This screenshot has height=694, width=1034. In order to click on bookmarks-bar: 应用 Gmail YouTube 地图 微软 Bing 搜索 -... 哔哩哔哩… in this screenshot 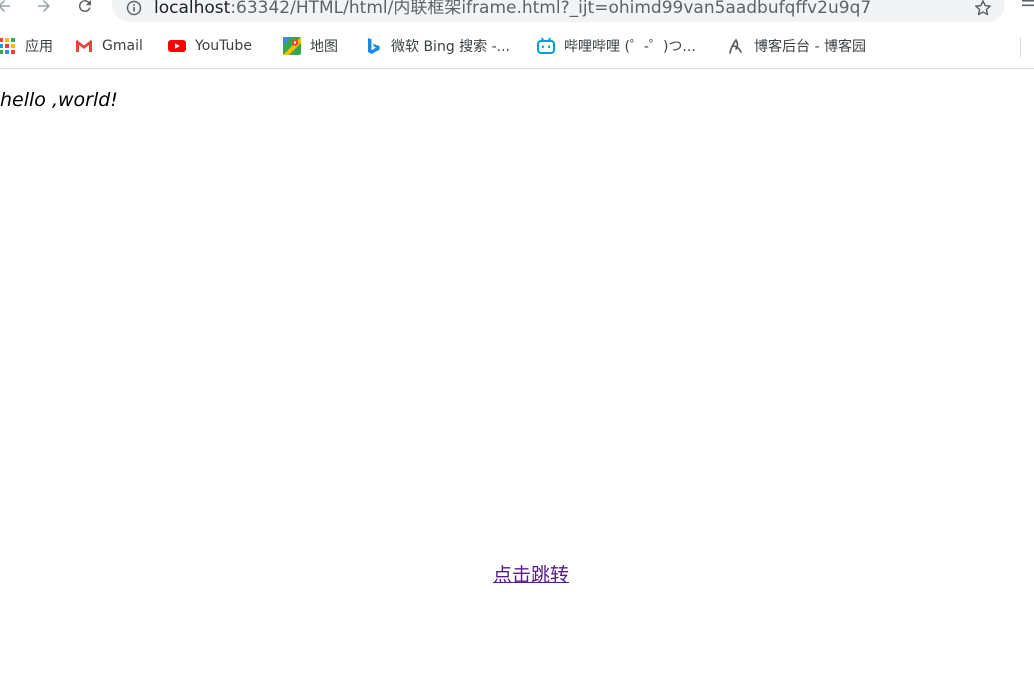, I will do `click(517, 46)`.